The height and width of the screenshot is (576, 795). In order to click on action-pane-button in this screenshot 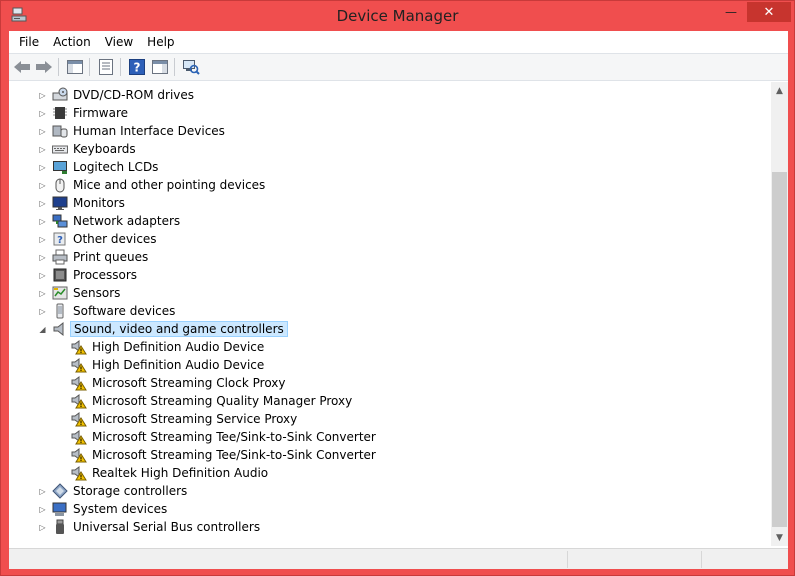, I will do `click(160, 67)`.